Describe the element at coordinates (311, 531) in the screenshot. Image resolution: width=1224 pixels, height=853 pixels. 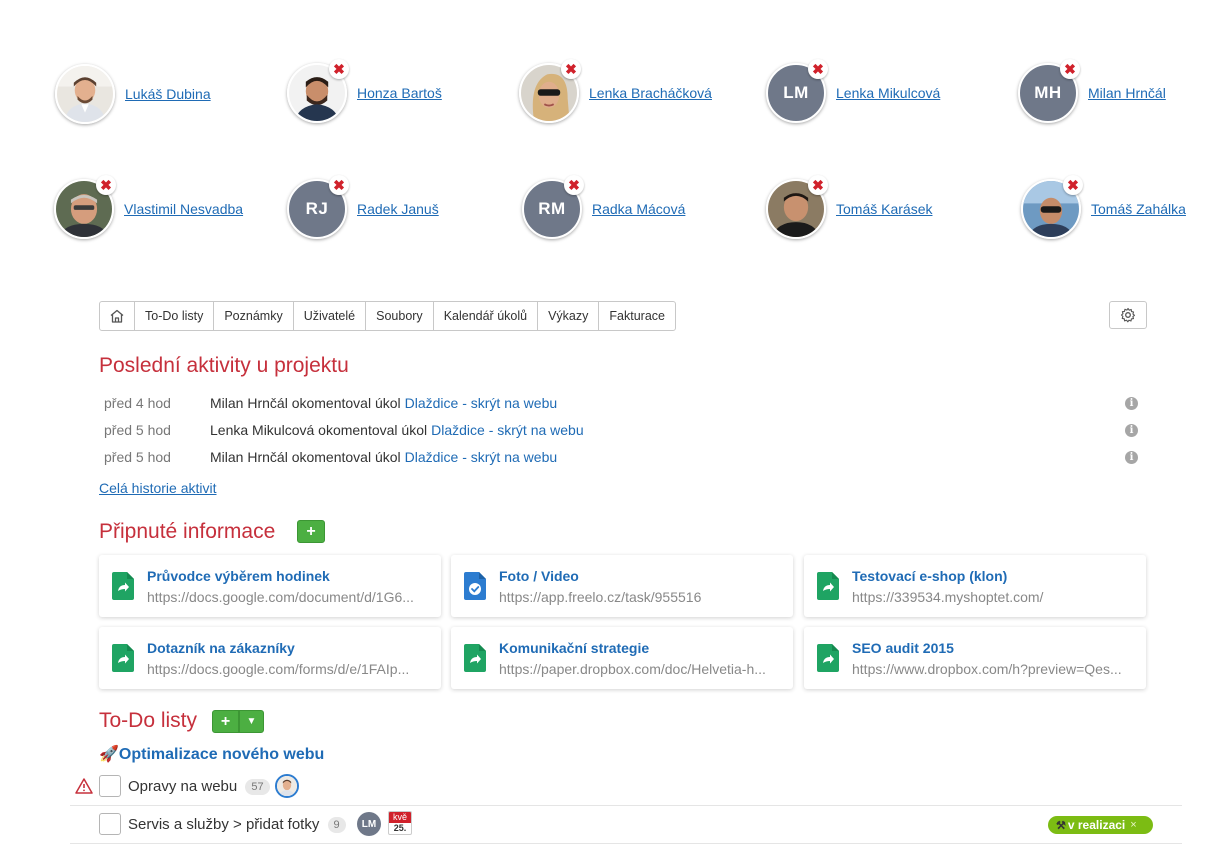
I see `add-pinned-button: +` at that location.